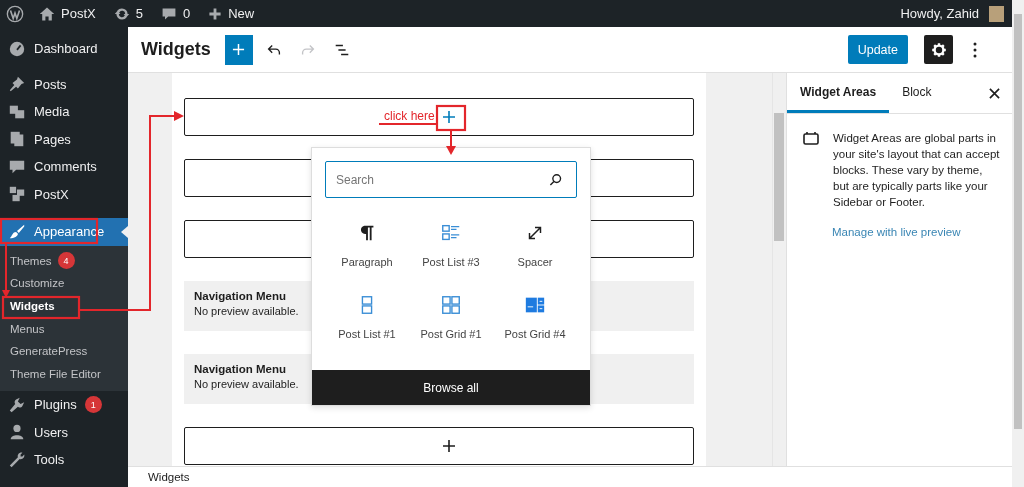  I want to click on admin-bar-link: 5, so click(128, 13).